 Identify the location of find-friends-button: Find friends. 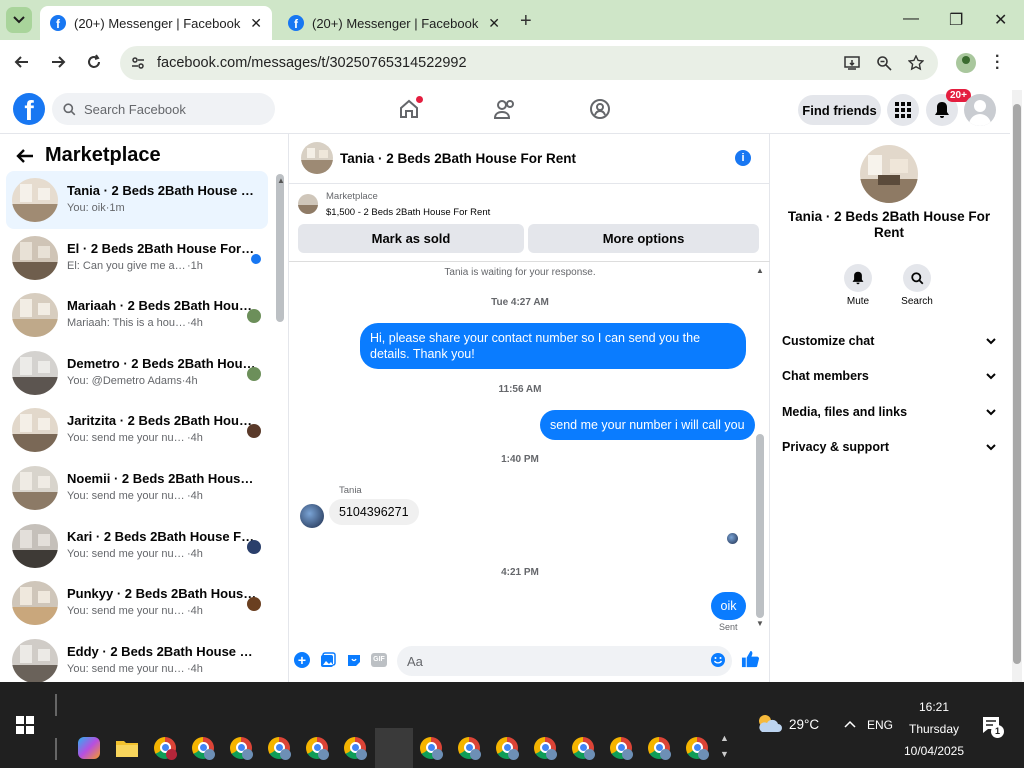
(839, 110).